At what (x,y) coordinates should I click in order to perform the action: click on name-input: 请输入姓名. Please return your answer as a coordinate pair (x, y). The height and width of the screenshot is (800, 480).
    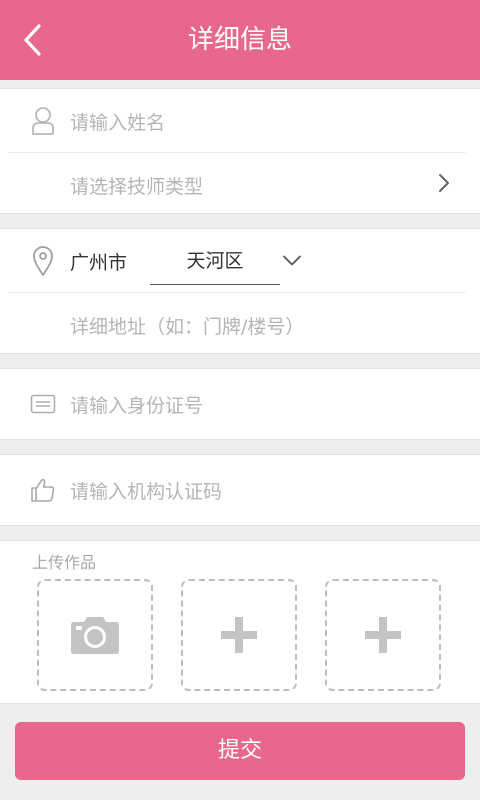
    Looking at the image, I should click on (117, 121).